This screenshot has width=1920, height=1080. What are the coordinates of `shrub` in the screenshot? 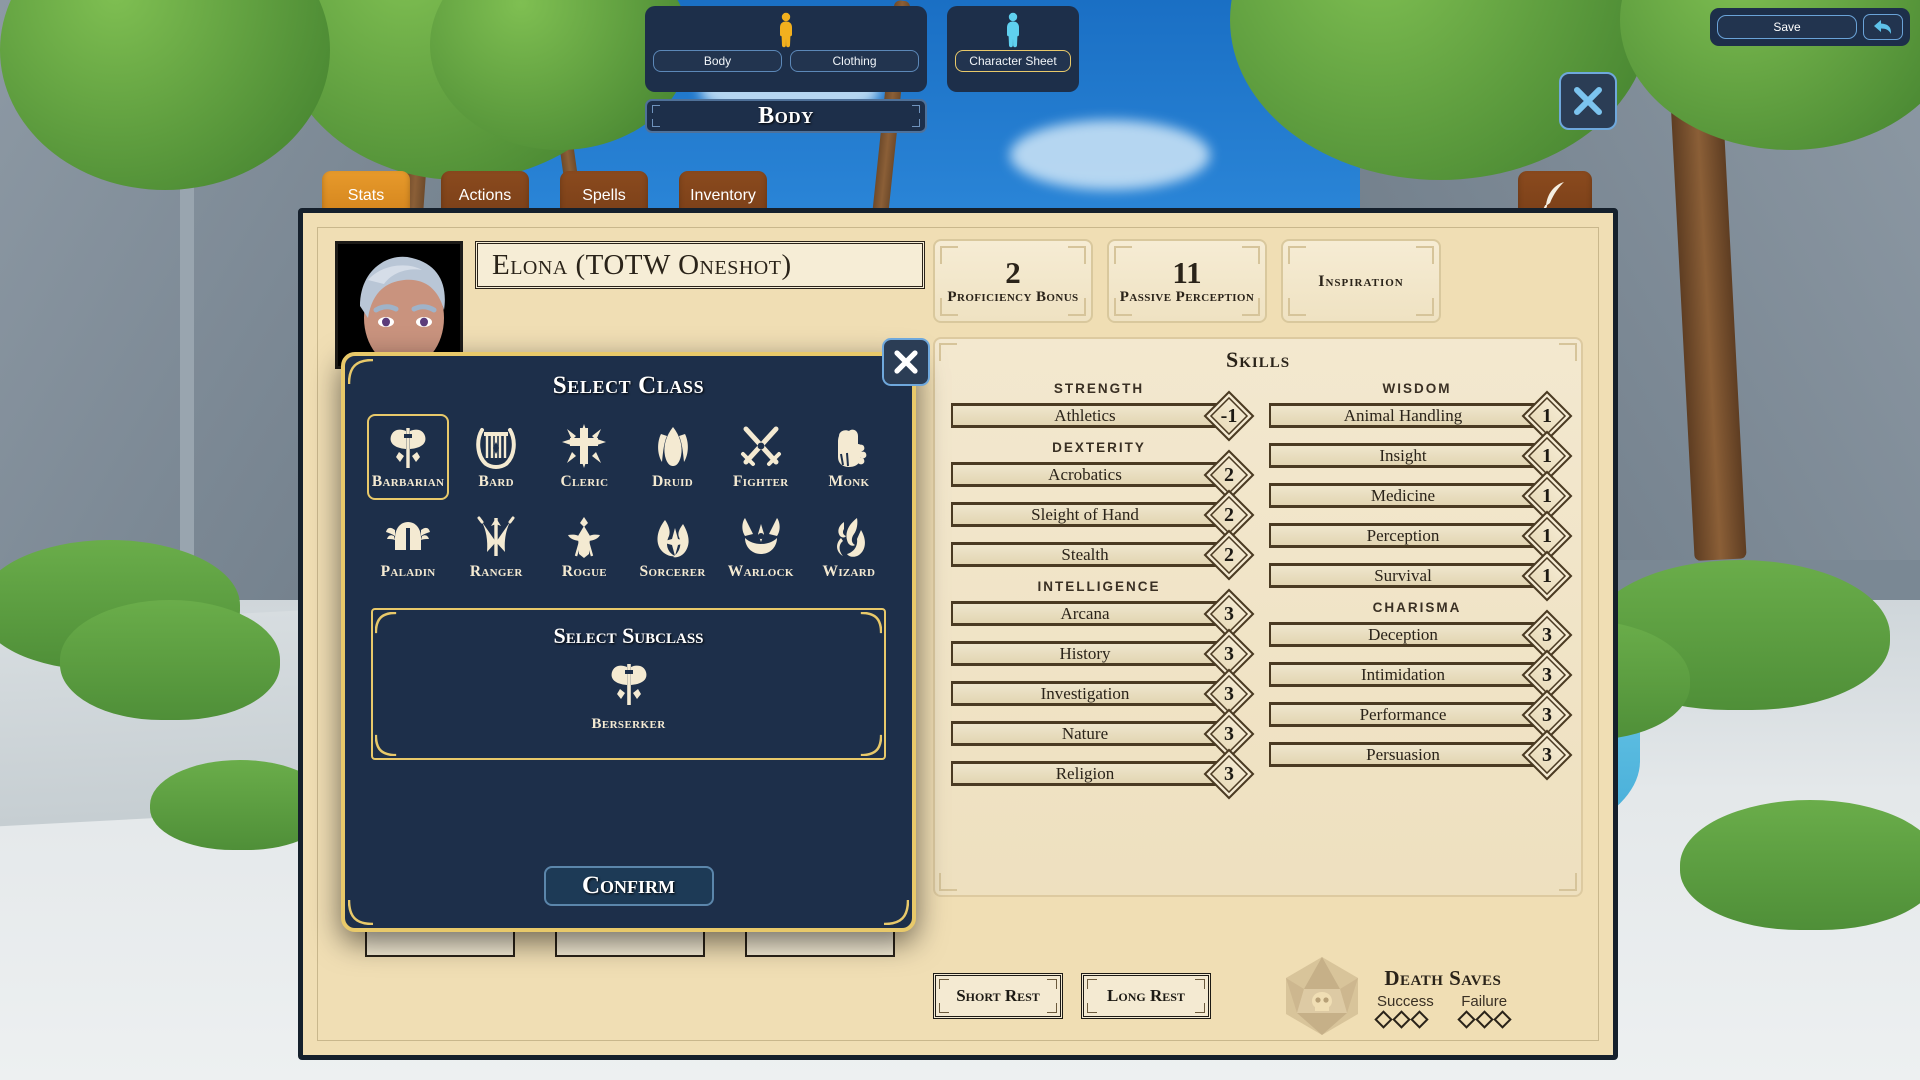 It's located at (1800, 865).